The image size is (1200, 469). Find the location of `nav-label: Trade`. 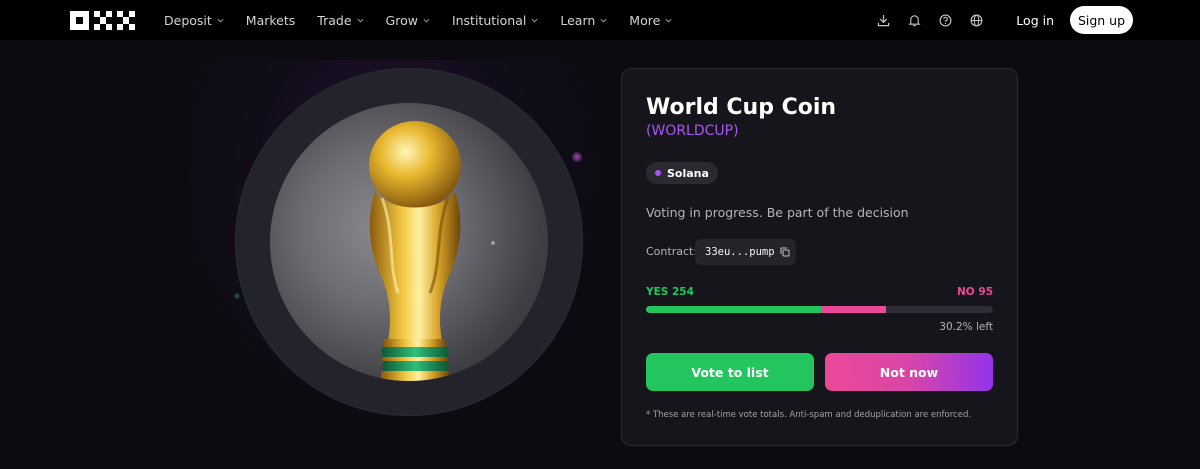

nav-label: Trade is located at coordinates (334, 20).